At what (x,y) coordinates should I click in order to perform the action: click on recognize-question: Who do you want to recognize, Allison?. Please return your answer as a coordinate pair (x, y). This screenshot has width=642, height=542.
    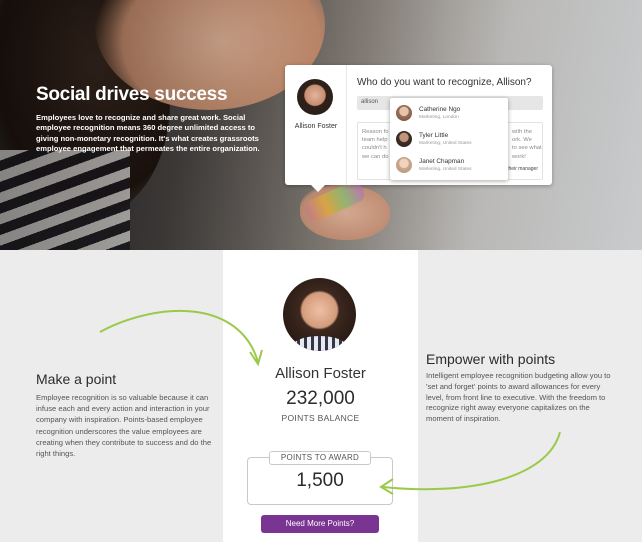
    Looking at the image, I should click on (444, 82).